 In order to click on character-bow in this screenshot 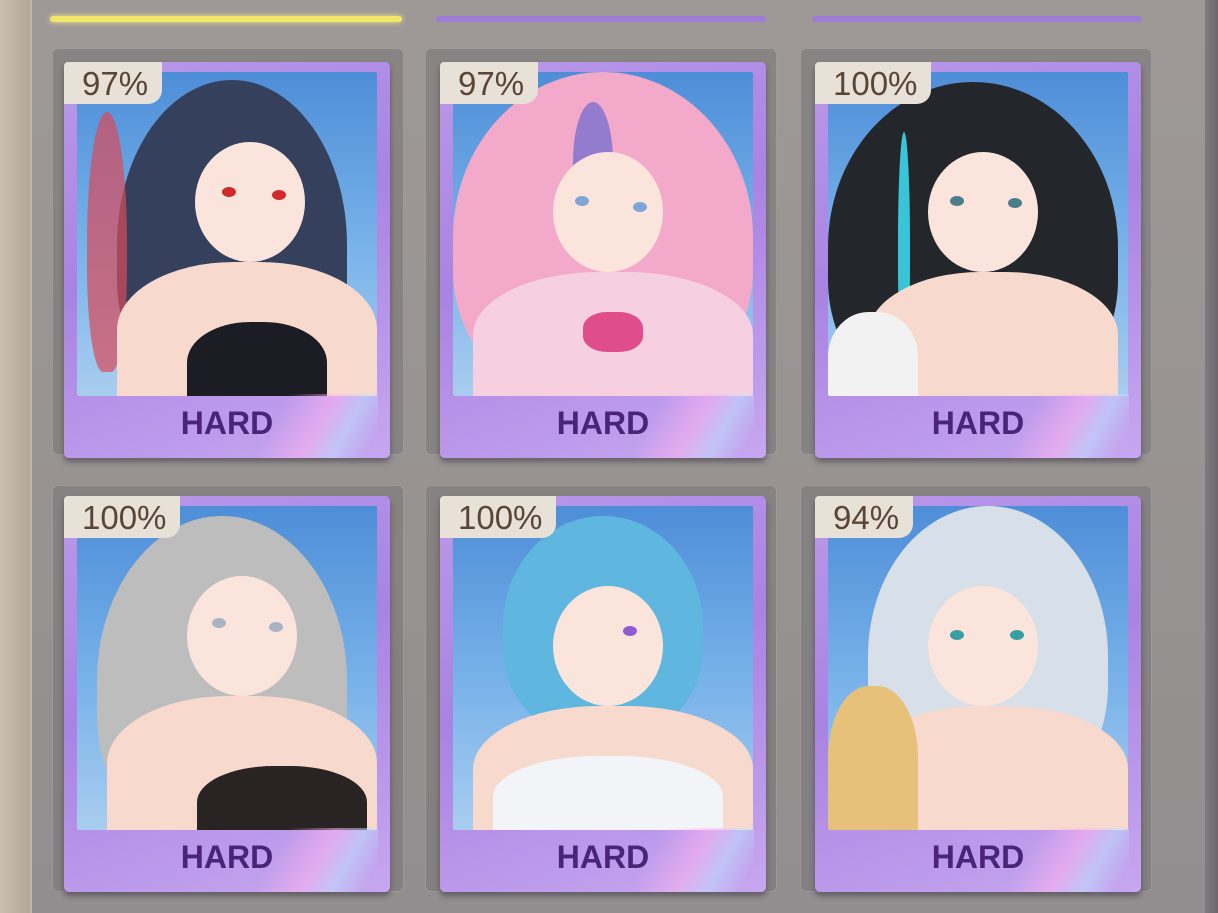, I will do `click(613, 332)`.